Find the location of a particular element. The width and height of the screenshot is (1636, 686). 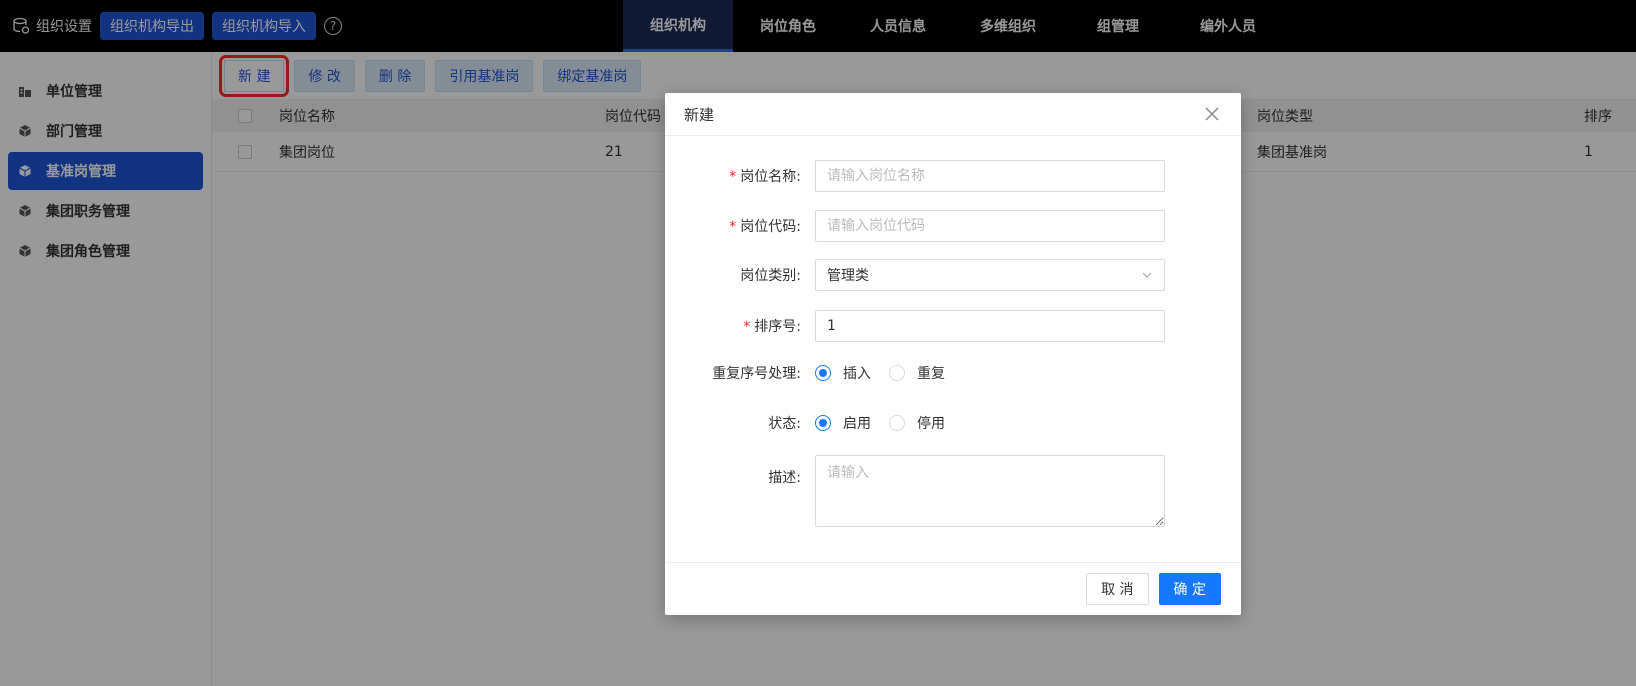

form-row-order: * 排序号: is located at coordinates (953, 326).